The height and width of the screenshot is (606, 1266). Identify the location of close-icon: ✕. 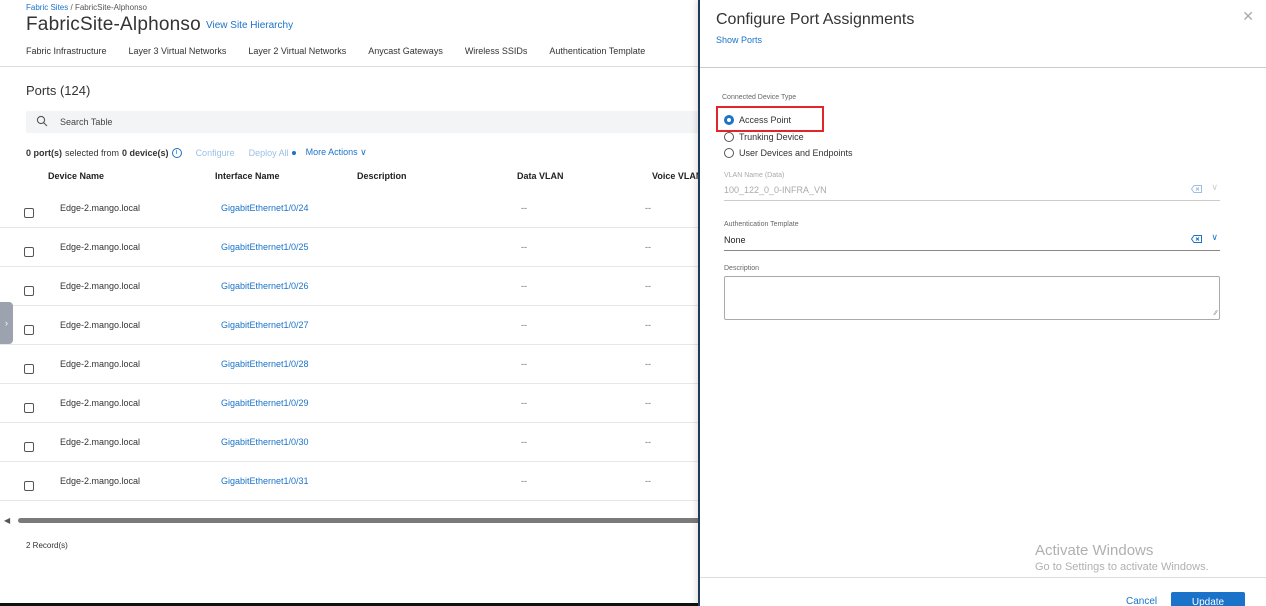
(1248, 16).